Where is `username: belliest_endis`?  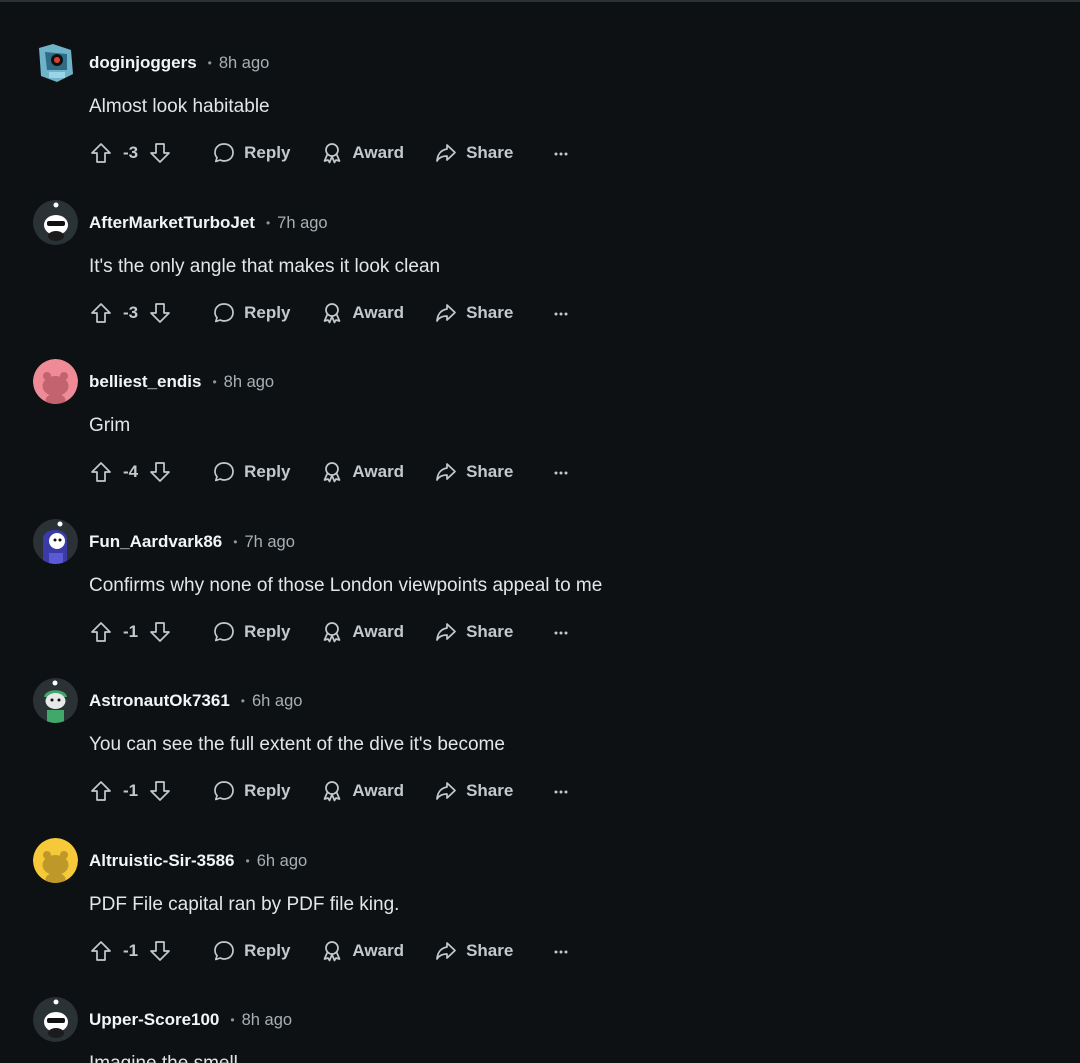
username: belliest_endis is located at coordinates (145, 382).